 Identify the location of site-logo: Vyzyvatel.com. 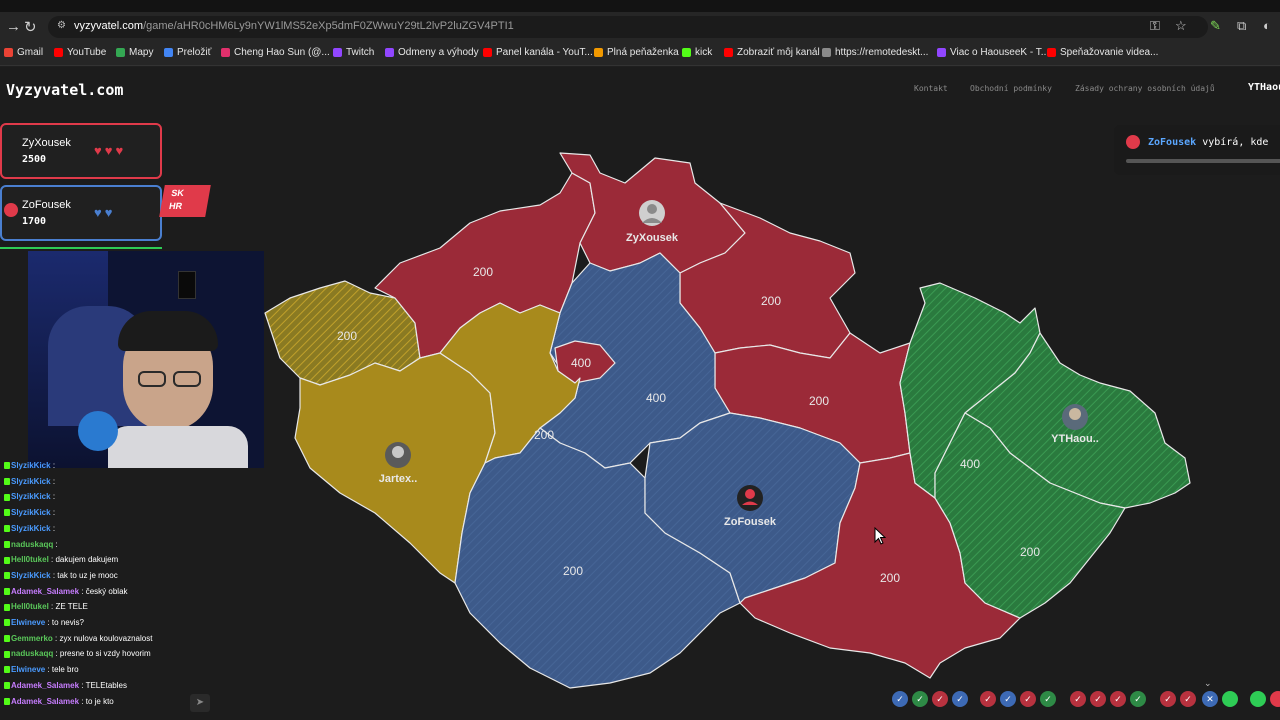
(64, 90).